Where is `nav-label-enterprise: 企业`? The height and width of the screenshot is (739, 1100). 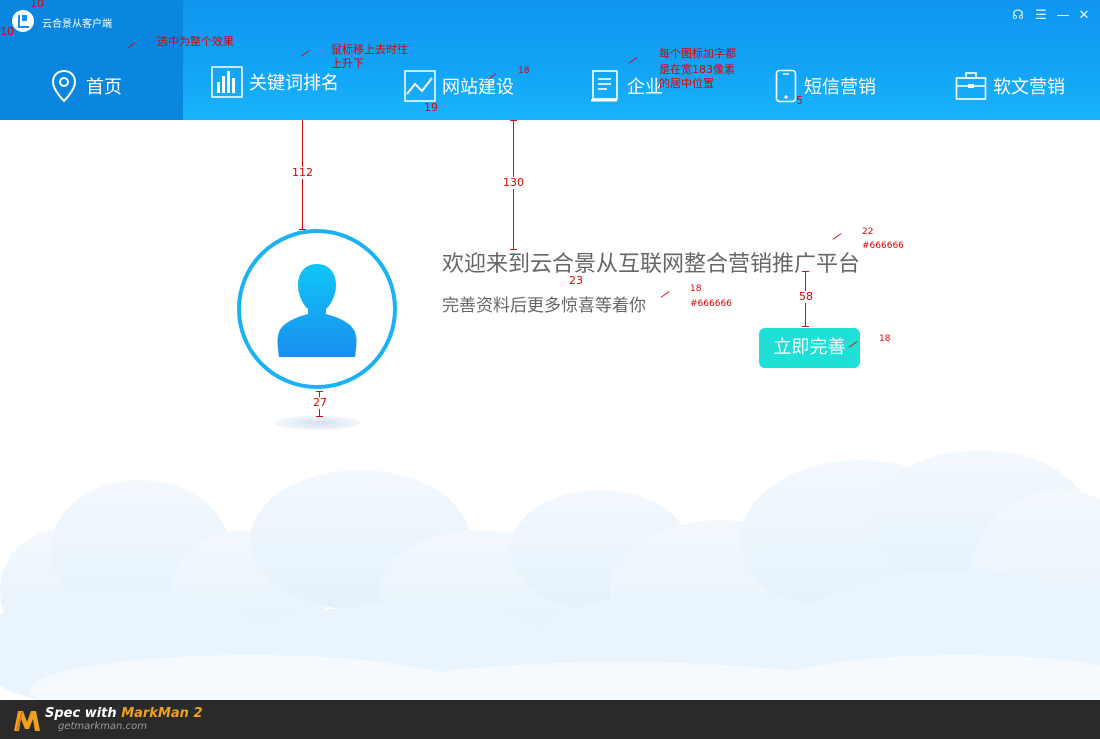 nav-label-enterprise: 企业 is located at coordinates (645, 87).